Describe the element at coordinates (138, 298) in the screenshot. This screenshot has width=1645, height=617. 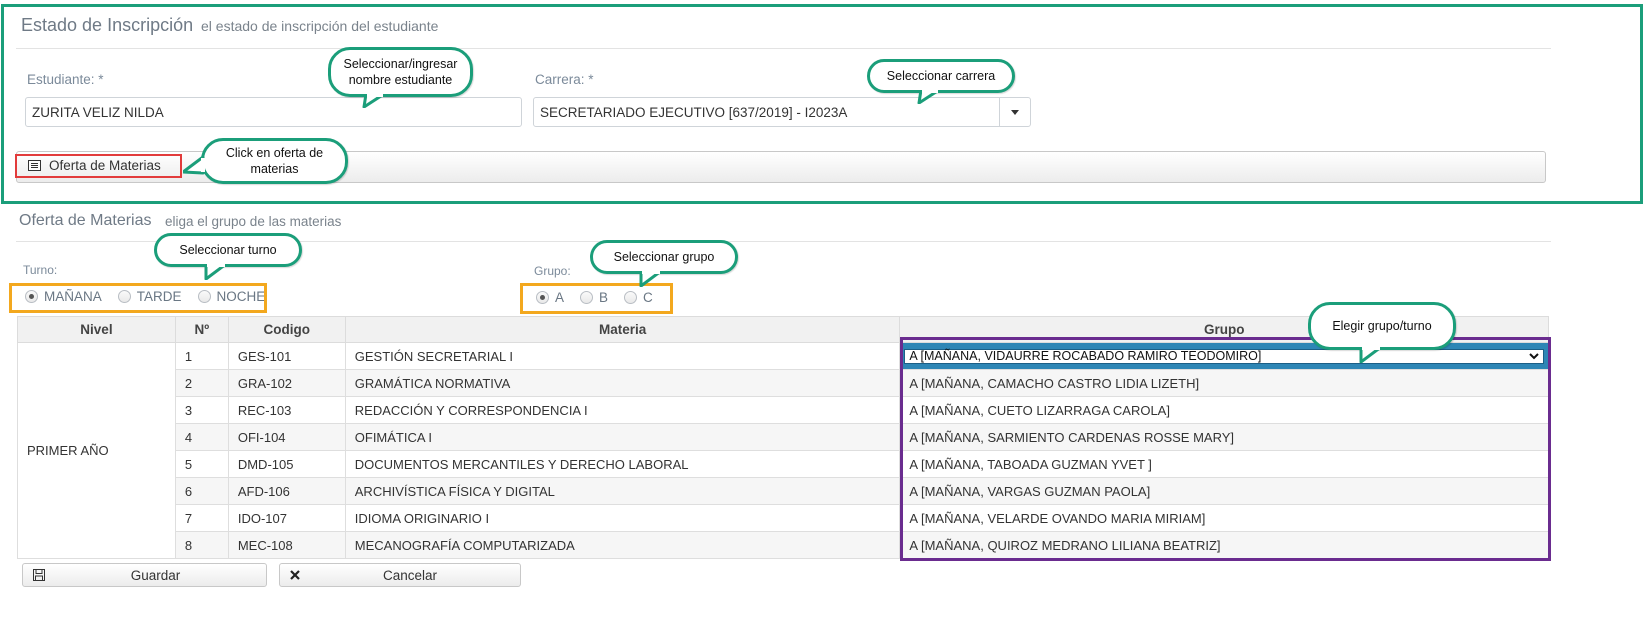
I see `turno-highlight-box` at that location.